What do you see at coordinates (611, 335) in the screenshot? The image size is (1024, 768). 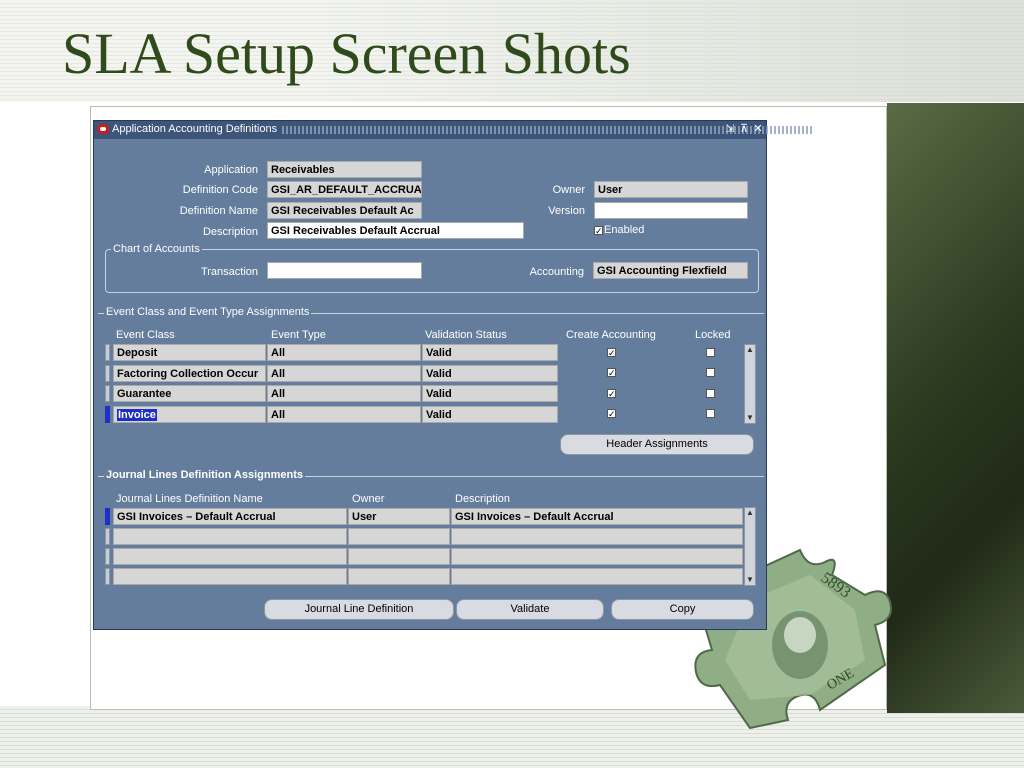 I see `col-create-accounting: Create Accounting` at bounding box center [611, 335].